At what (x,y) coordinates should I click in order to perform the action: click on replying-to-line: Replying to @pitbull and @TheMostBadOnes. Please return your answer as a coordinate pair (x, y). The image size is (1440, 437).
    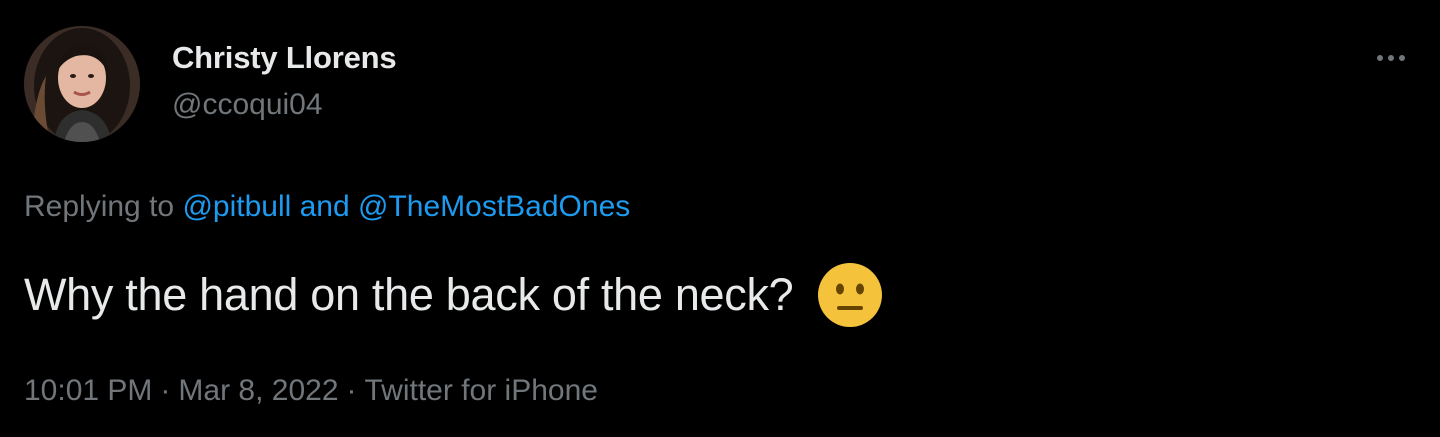
    Looking at the image, I should click on (327, 207).